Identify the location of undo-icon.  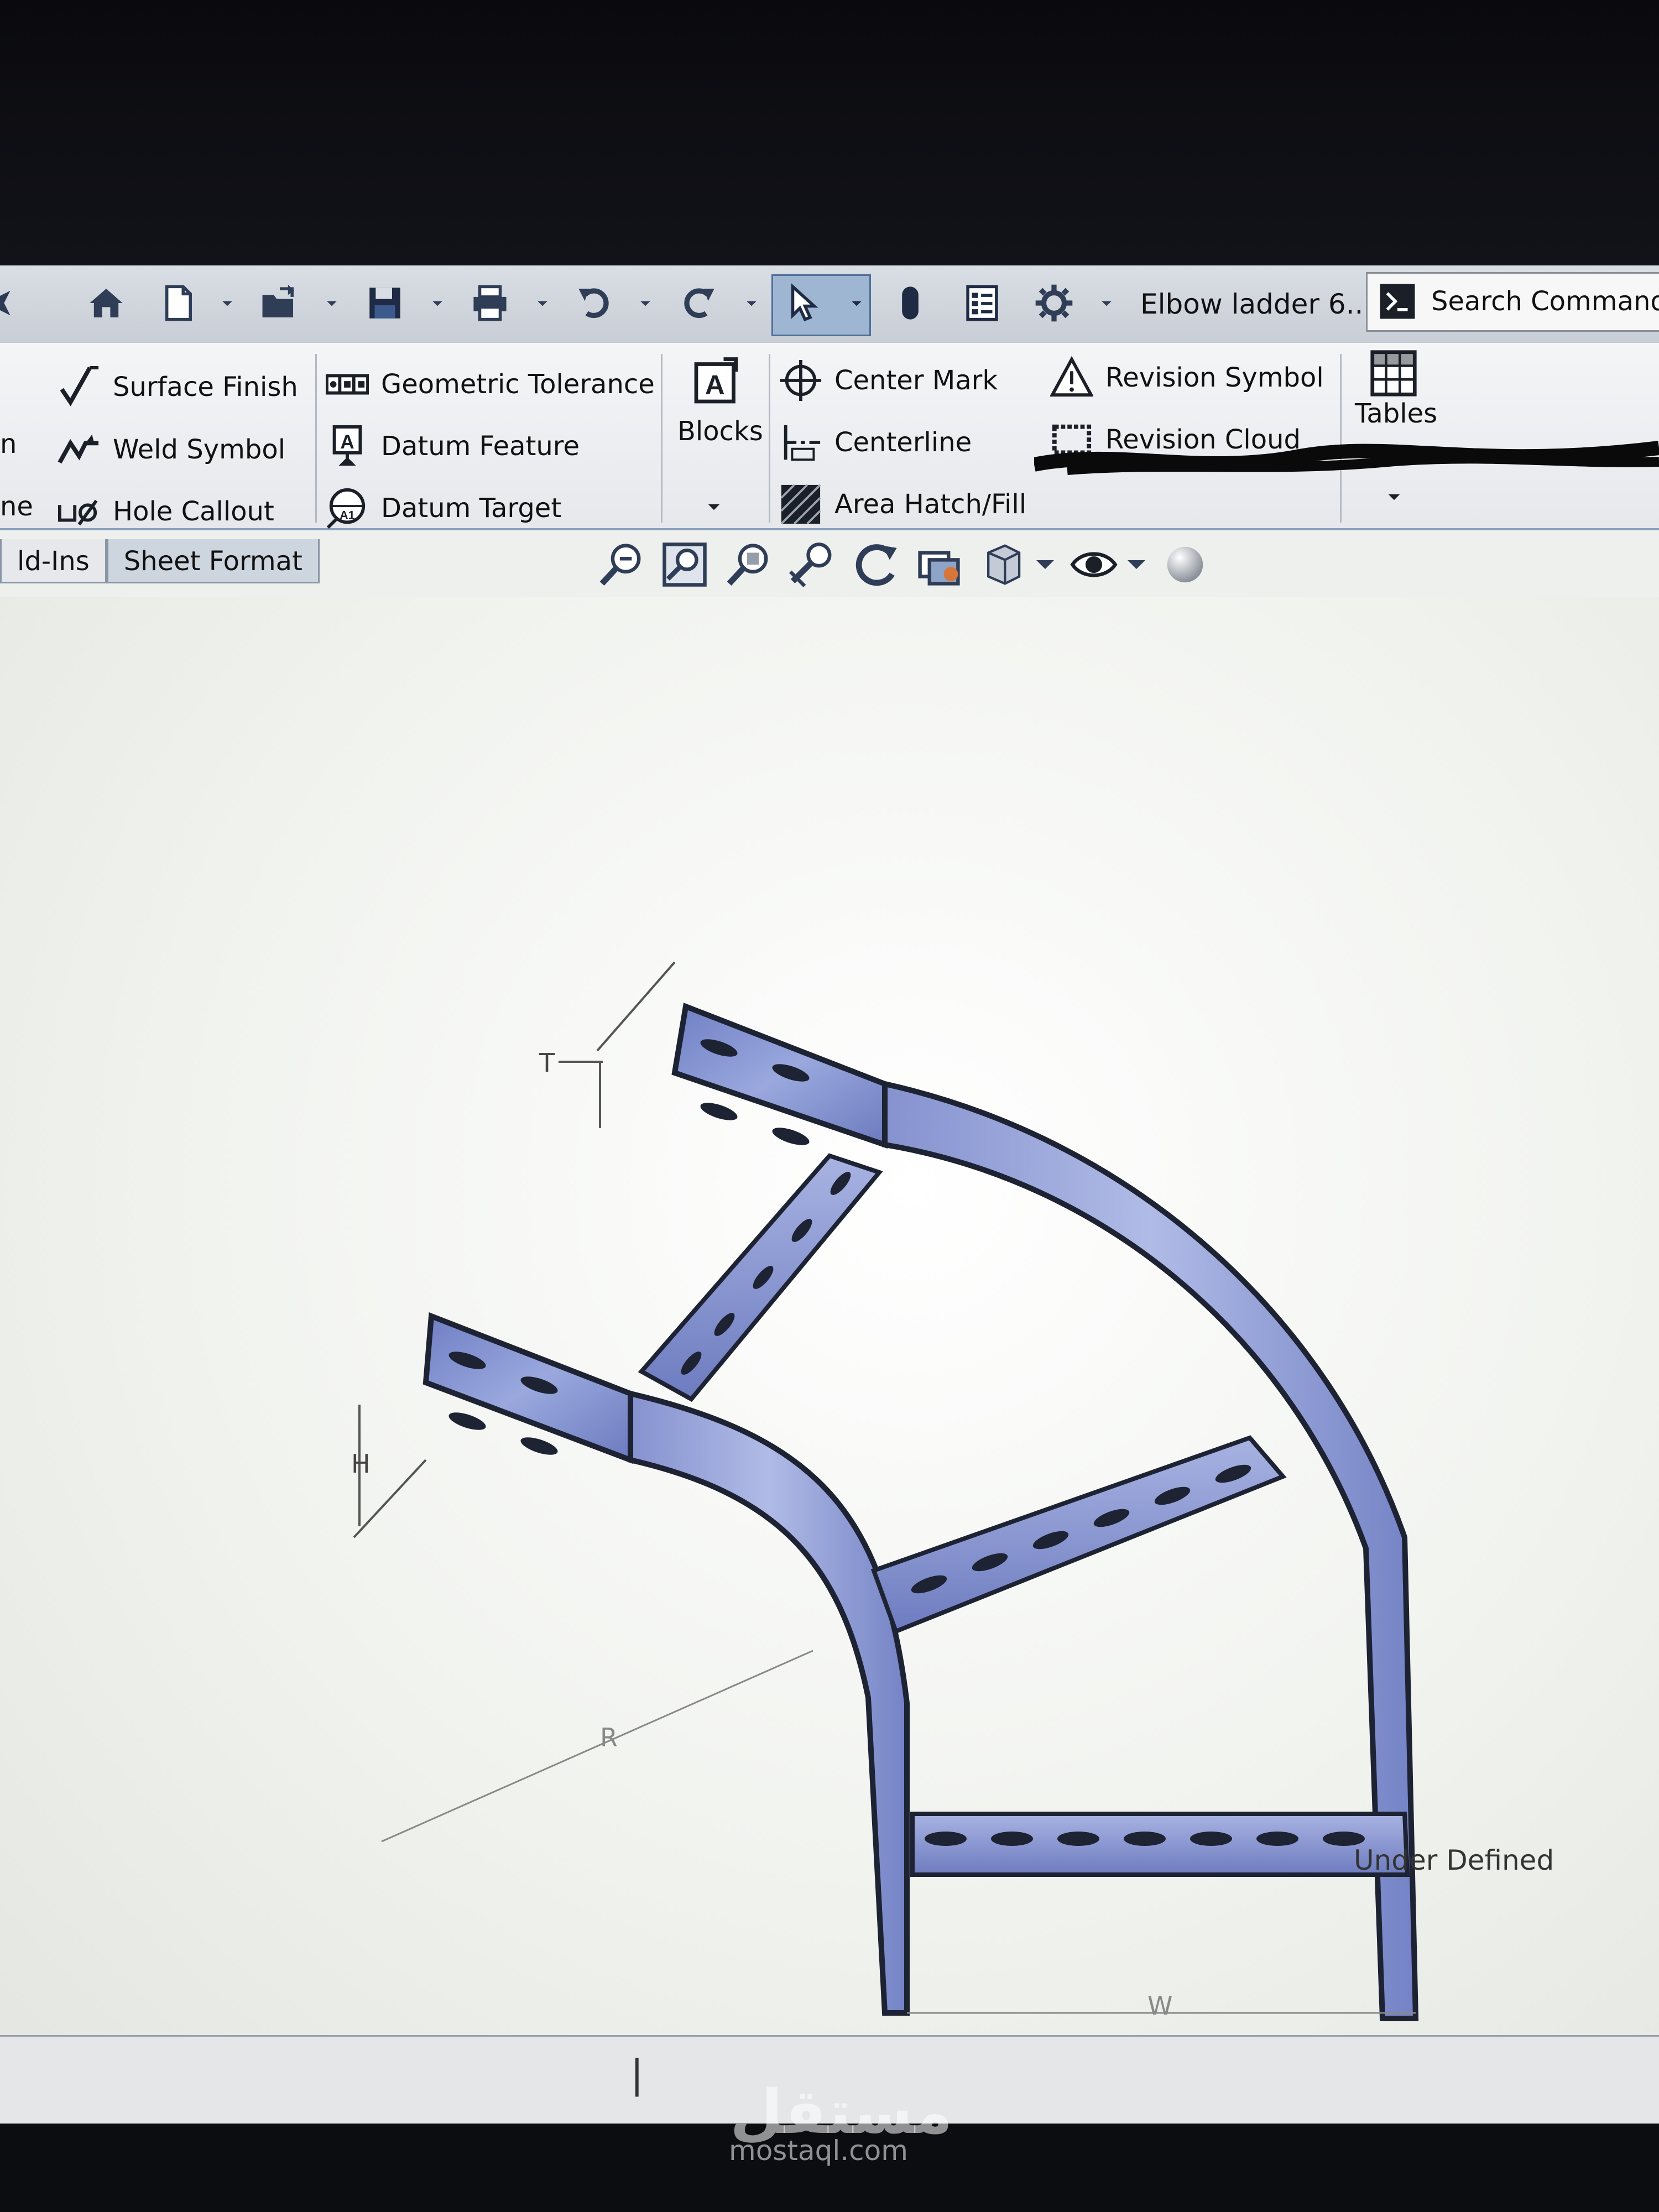
(595, 303).